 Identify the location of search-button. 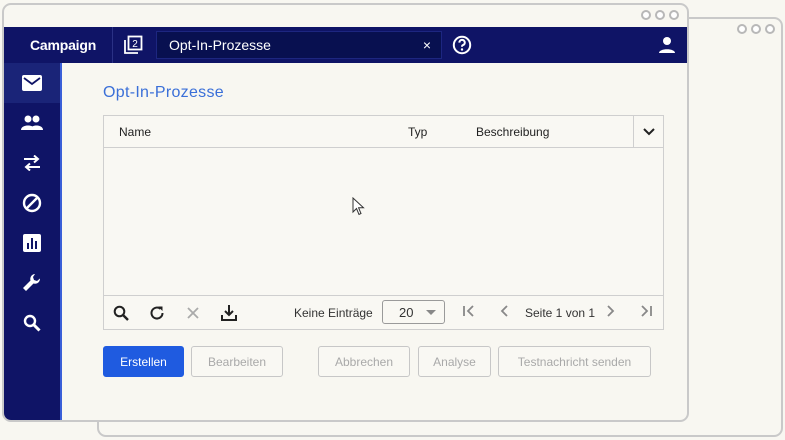
(121, 313).